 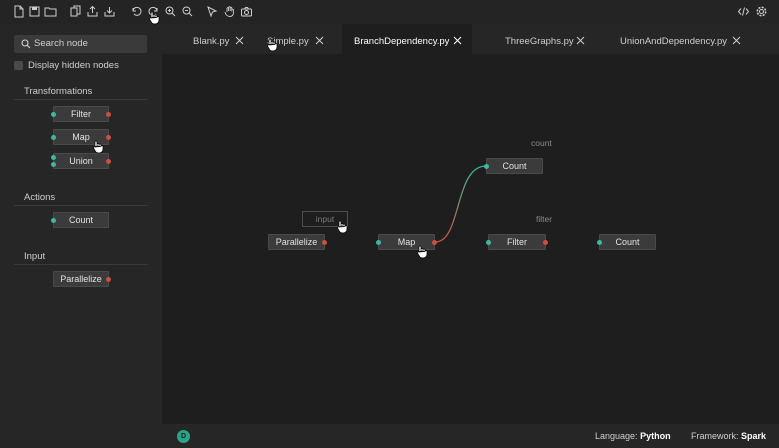 I want to click on tab-label: ThreeGraphs.py, so click(x=539, y=41).